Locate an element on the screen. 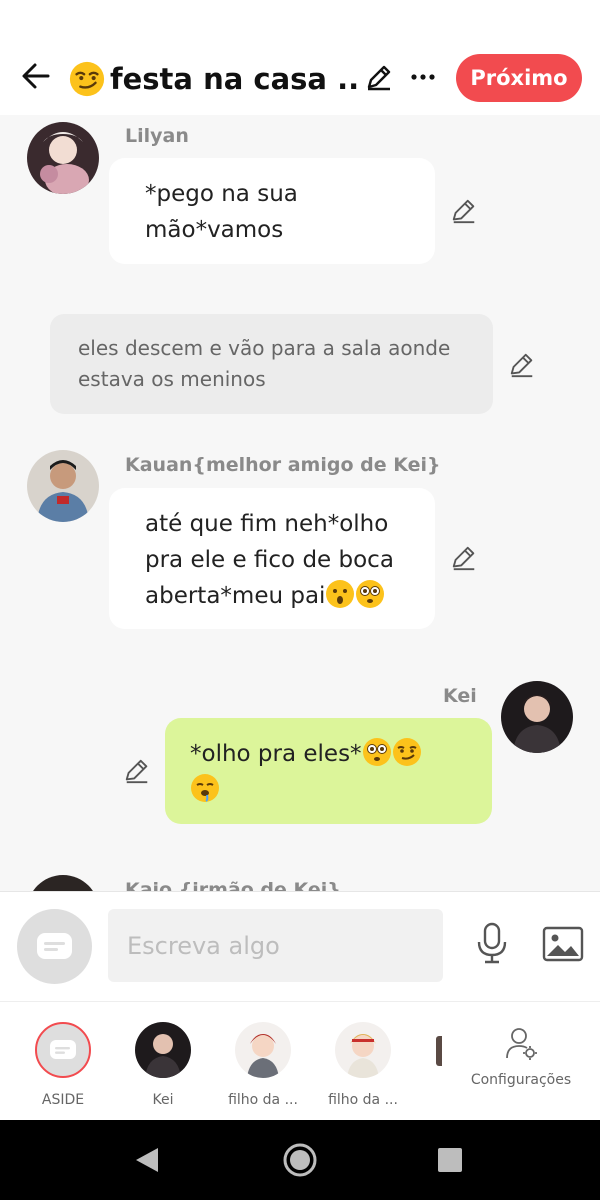  character-kei: Kei is located at coordinates (163, 1065).